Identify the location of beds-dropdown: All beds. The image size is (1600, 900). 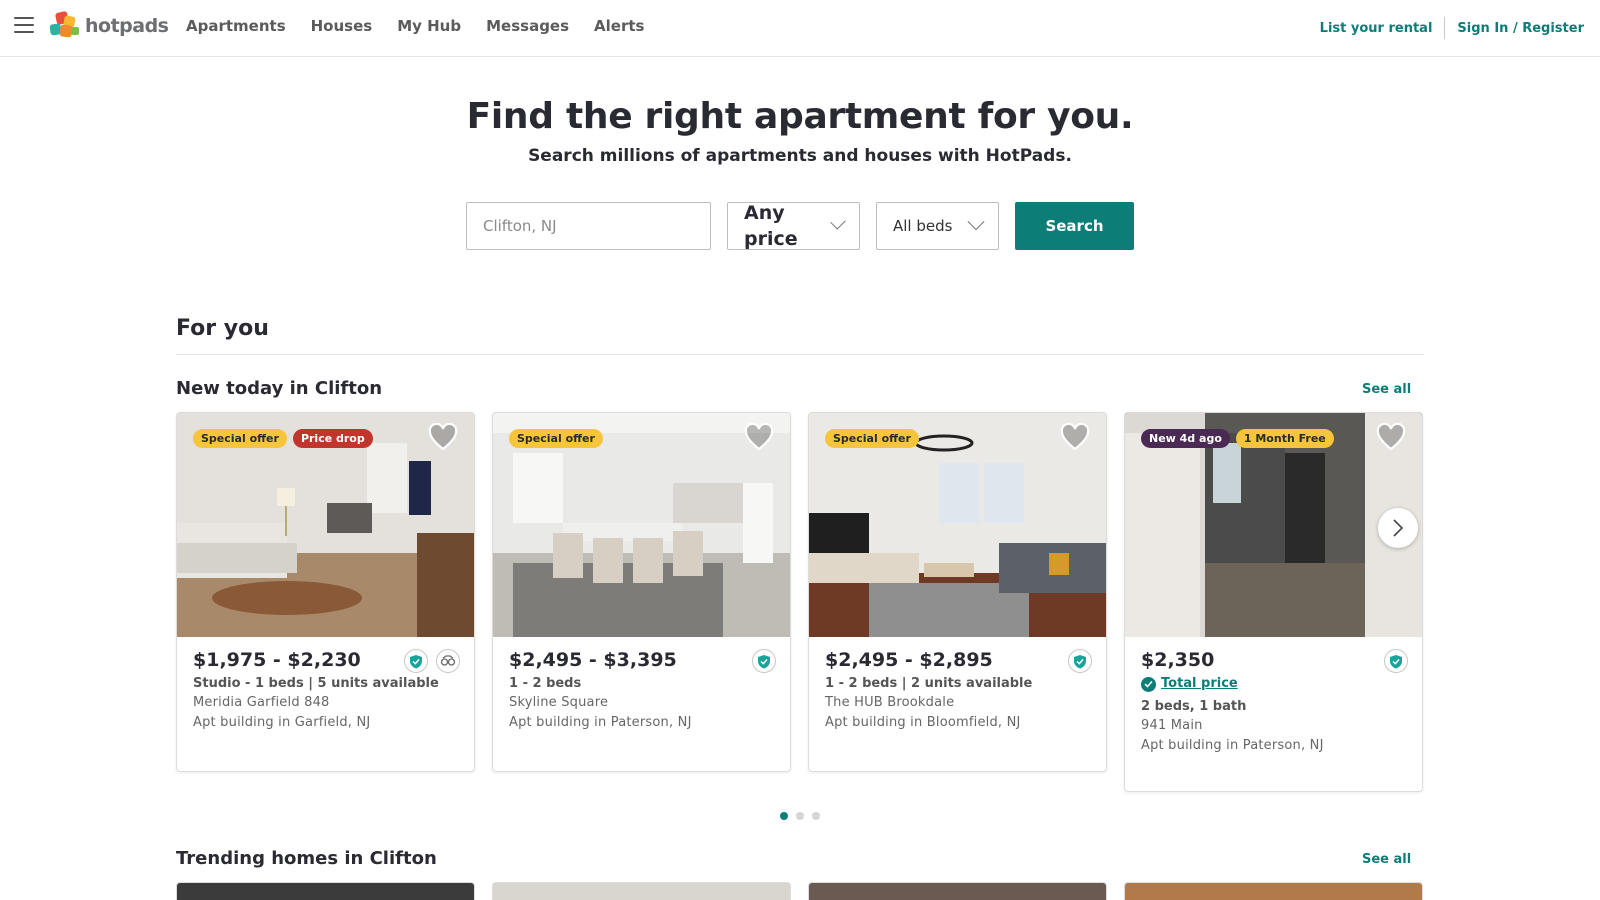
(937, 226).